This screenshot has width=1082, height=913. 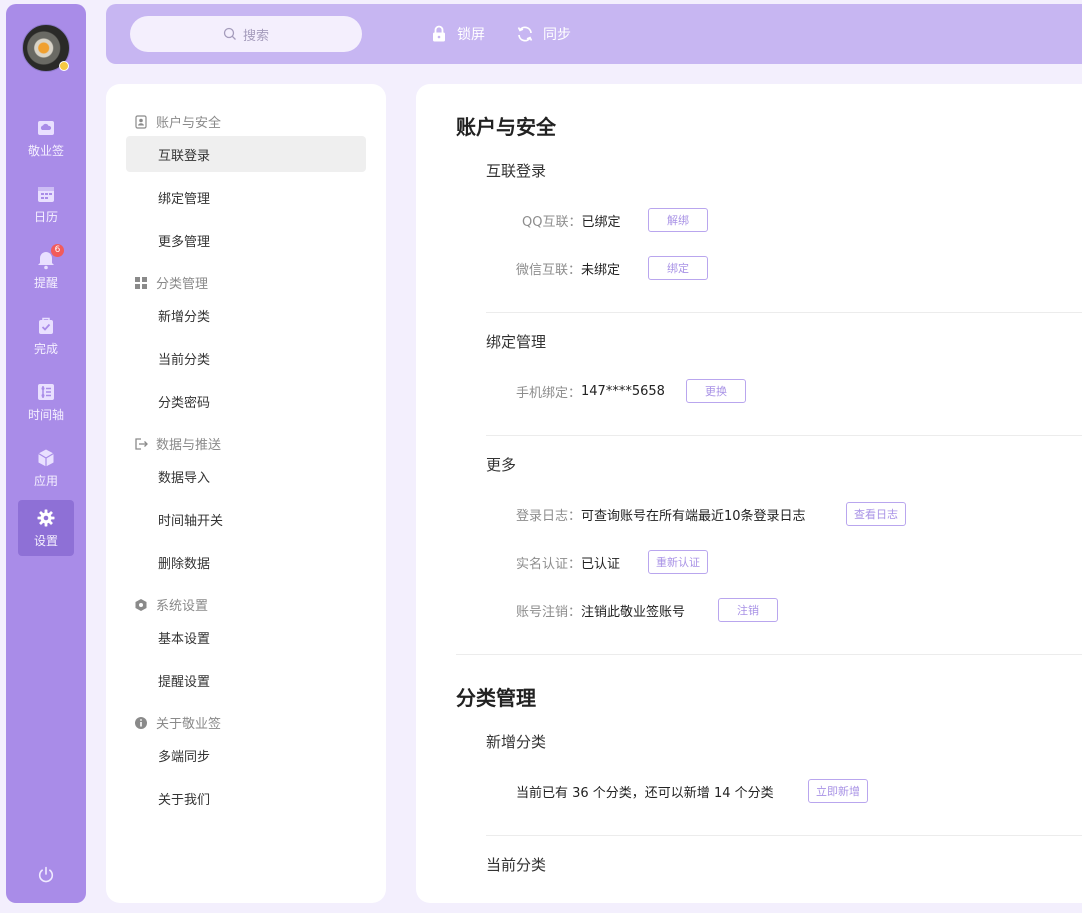 I want to click on qq-value: 已绑定, so click(x=601, y=222).